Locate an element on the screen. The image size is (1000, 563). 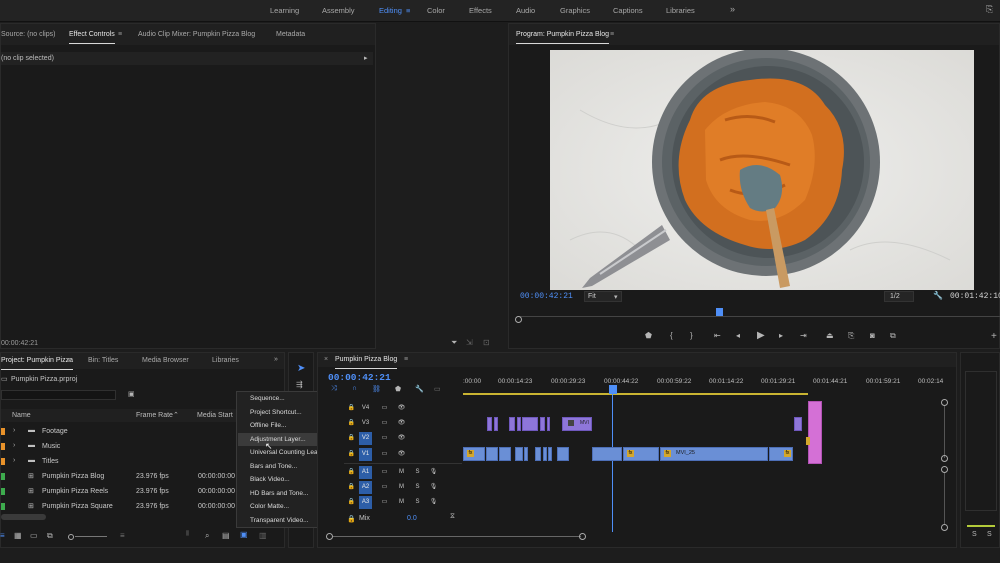
icon-view-icon: ▦ is located at coordinates (18, 535).